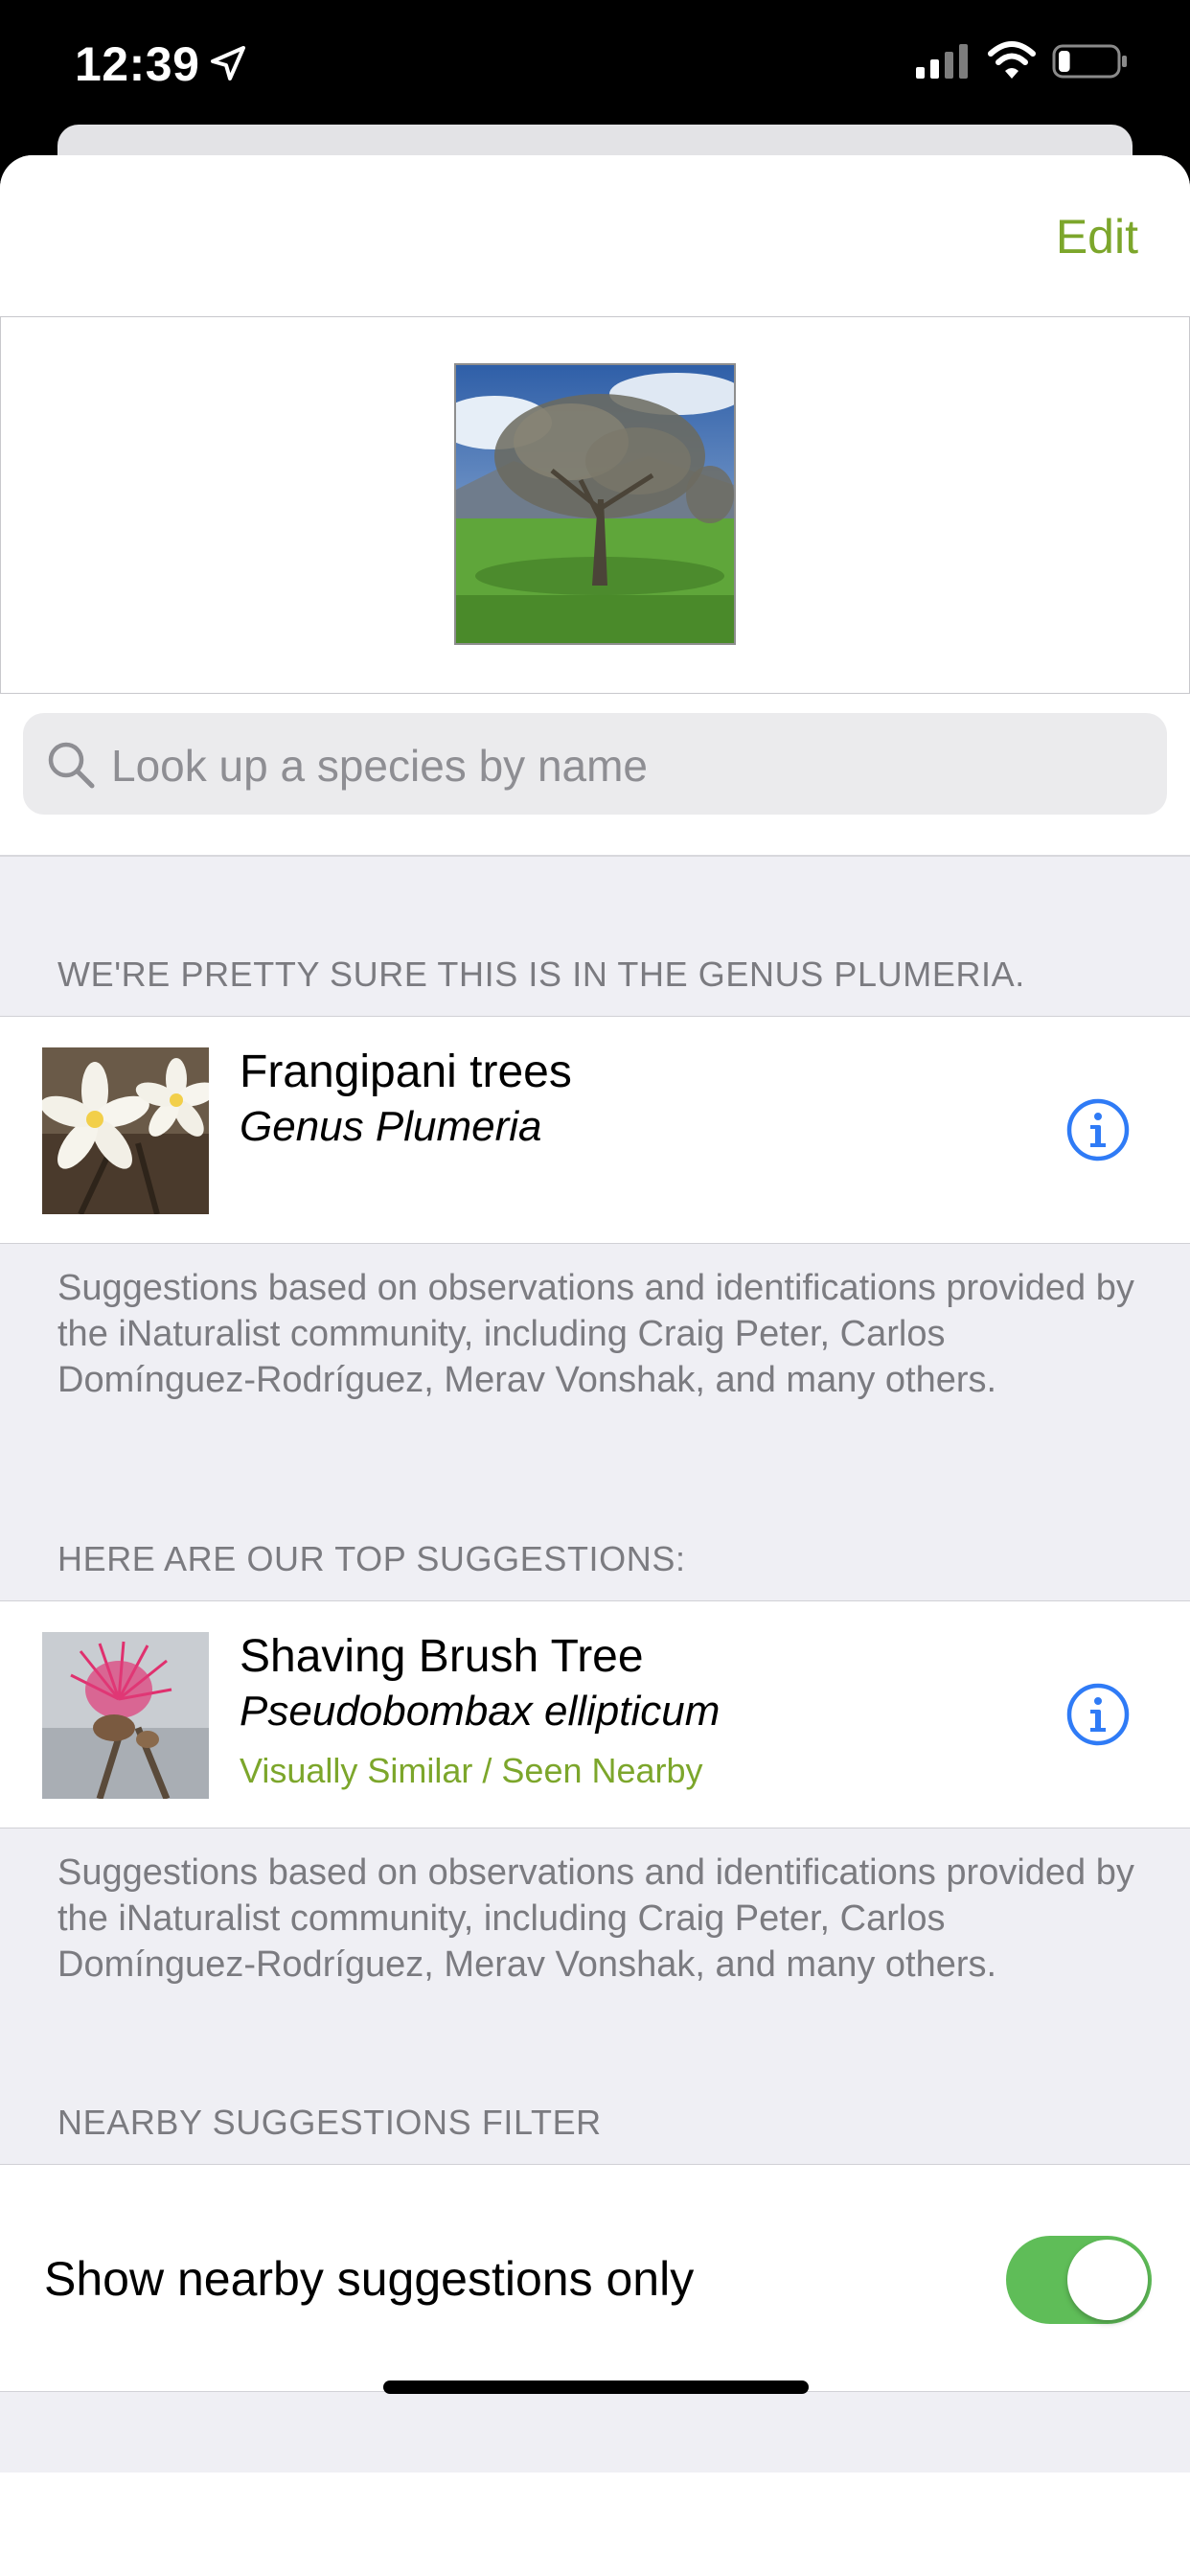 The image size is (1190, 2576). Describe the element at coordinates (370, 2279) in the screenshot. I see `nearby-filter-label: Show nearby suggestions only` at that location.